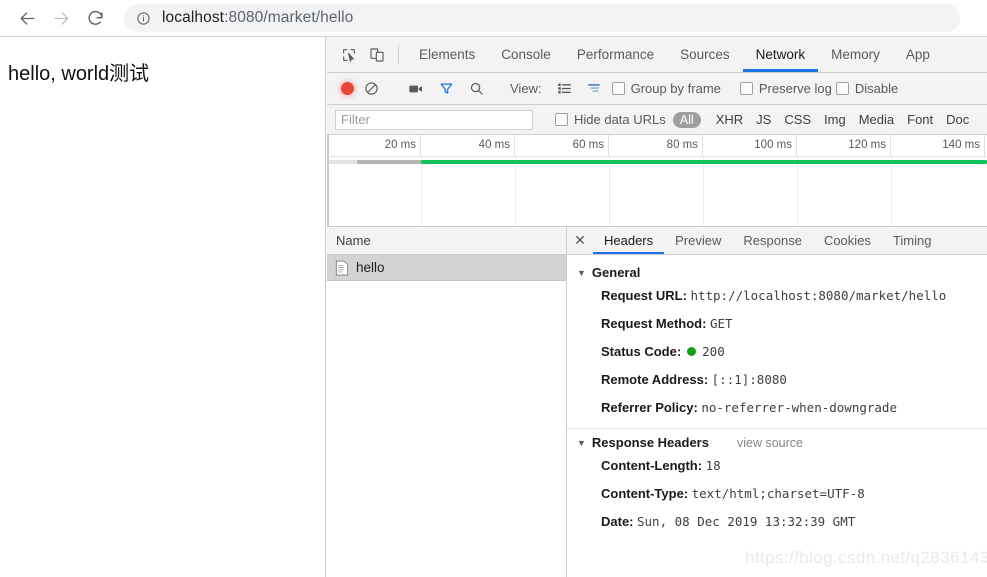 This screenshot has width=987, height=577. I want to click on tab-label: Performance, so click(615, 54).